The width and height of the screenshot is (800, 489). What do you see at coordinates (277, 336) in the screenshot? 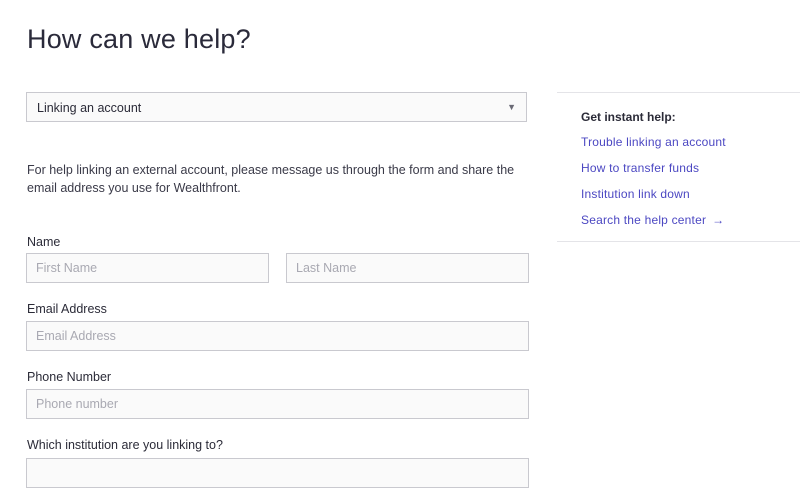
I see `email-input` at bounding box center [277, 336].